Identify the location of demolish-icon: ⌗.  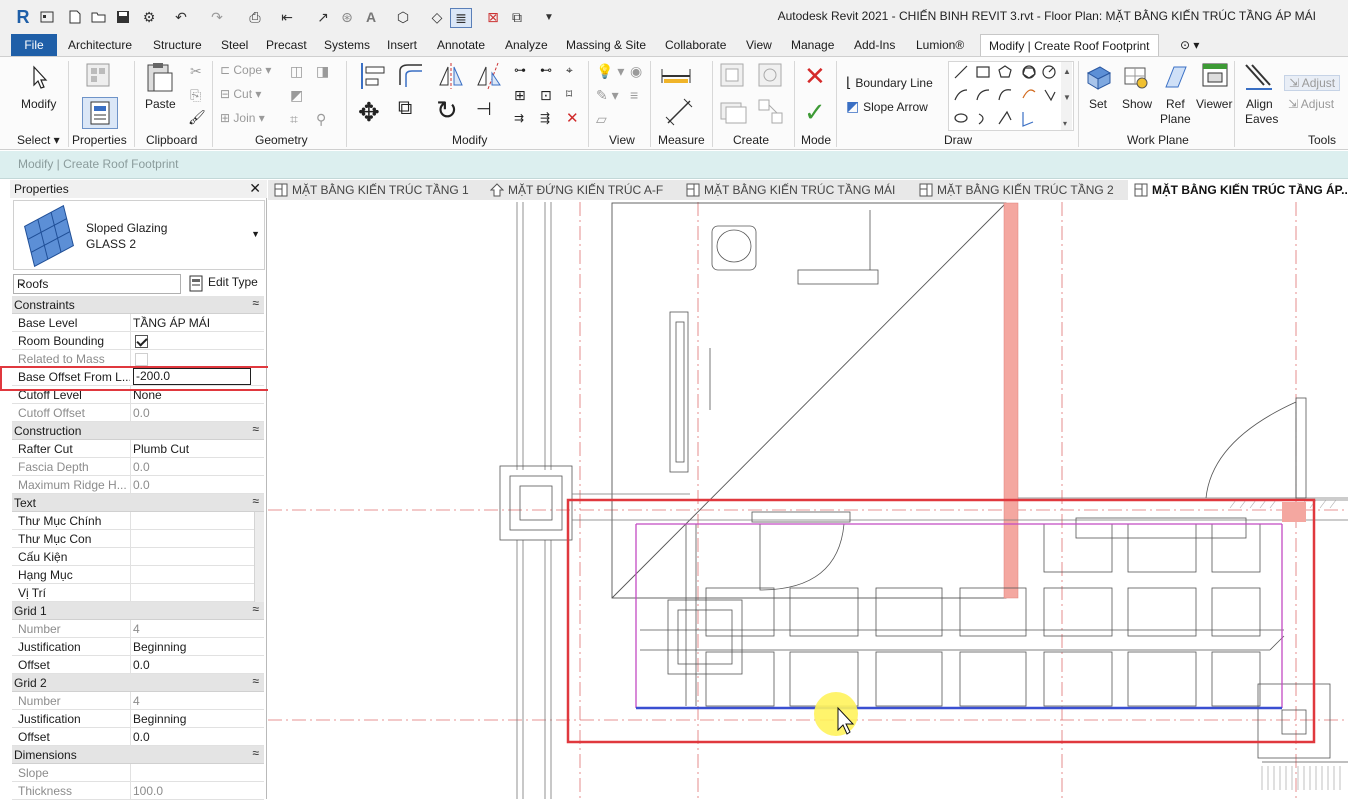
(294, 119).